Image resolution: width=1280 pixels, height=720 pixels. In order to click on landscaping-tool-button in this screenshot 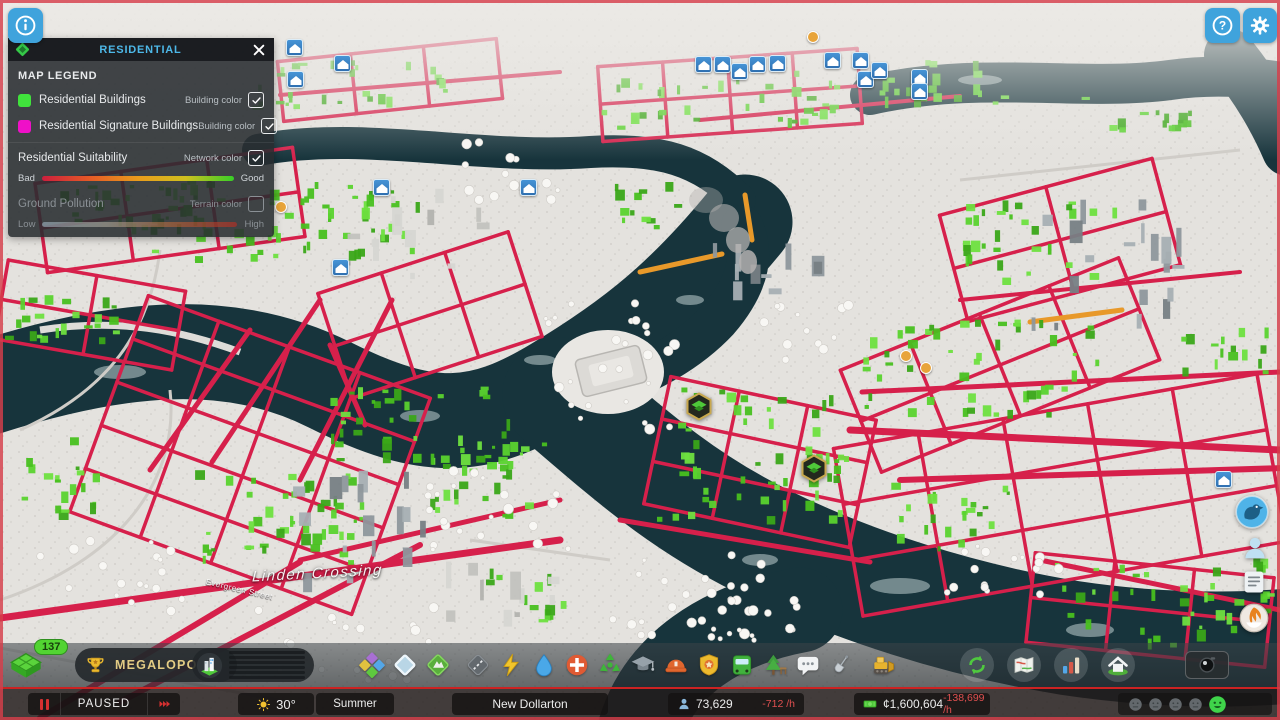, I will do `click(438, 665)`.